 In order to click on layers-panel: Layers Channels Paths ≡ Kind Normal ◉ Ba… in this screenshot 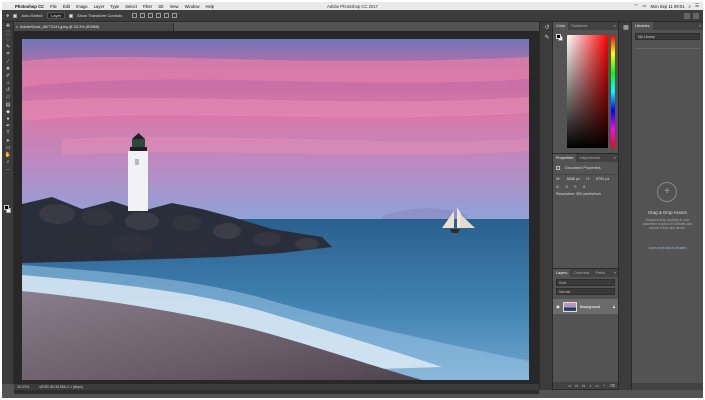, I will do `click(585, 329)`.